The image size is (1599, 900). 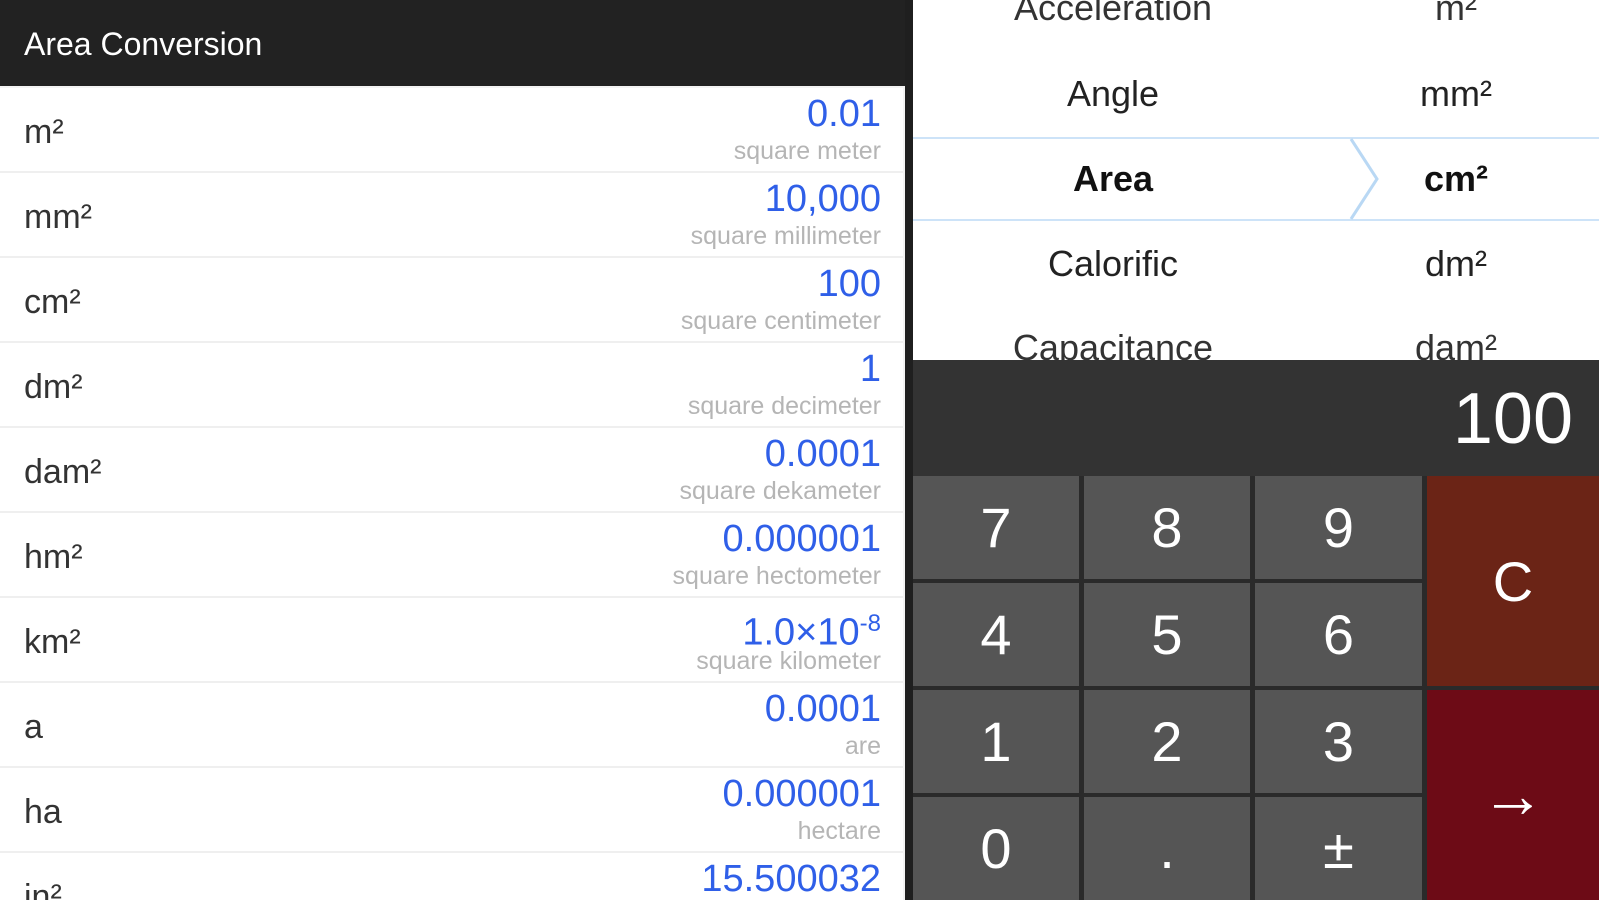 I want to click on unit-symbol: dm², so click(x=53, y=387).